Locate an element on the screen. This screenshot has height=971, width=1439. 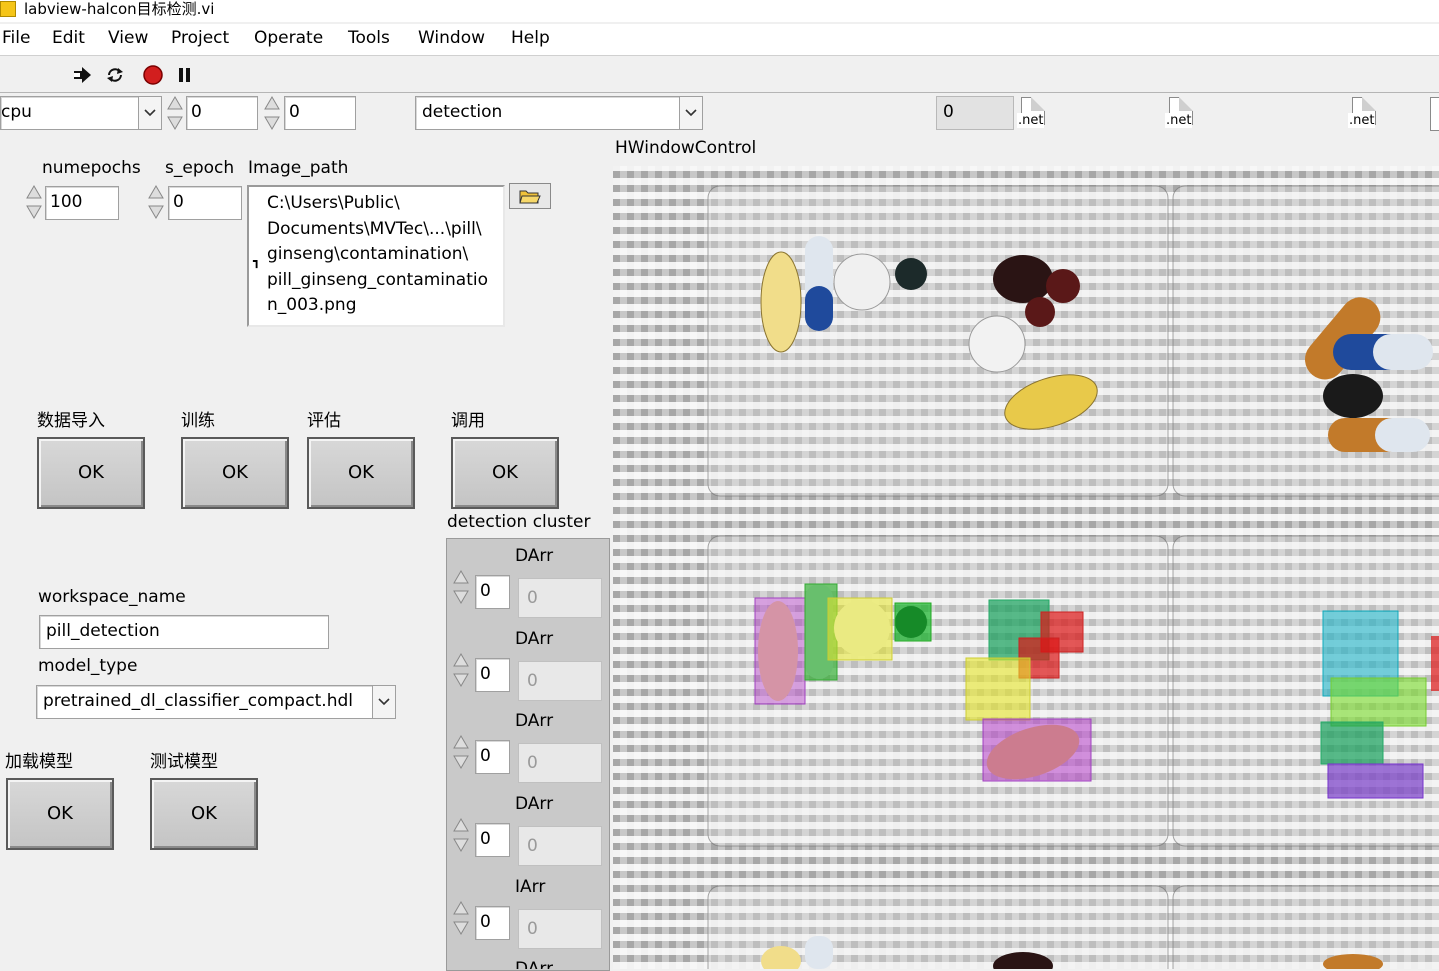
load-model-button: OK is located at coordinates (60, 814).